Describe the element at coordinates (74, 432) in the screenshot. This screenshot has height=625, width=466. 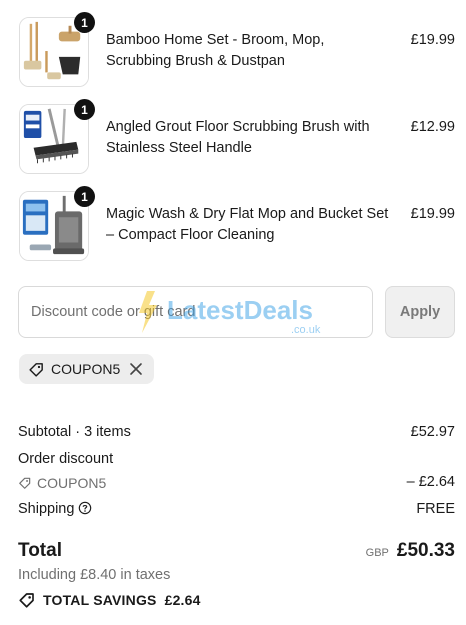
I see `subtotal-label: Subtotal · 3 items` at that location.